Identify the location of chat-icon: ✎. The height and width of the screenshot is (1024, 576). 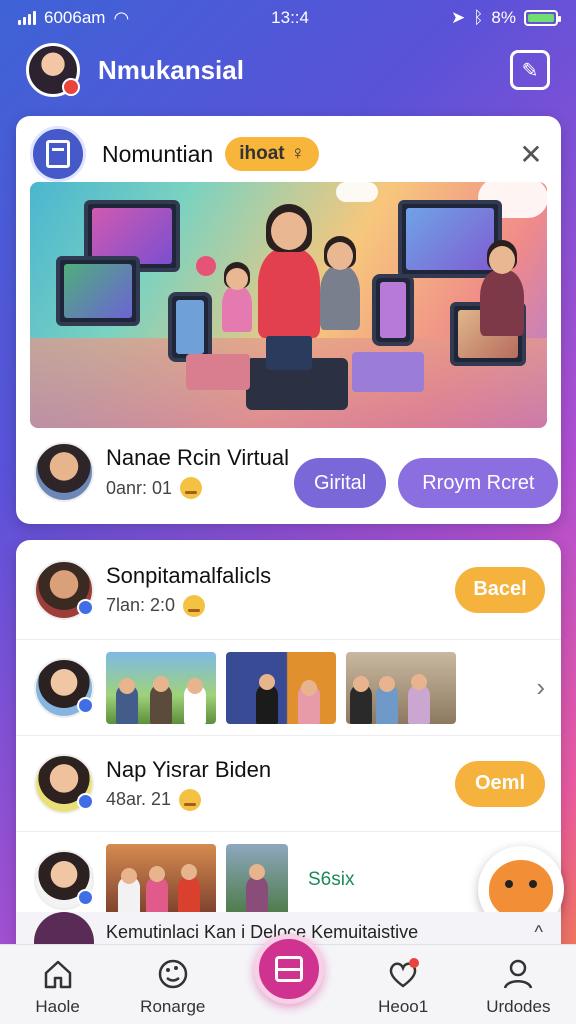
(530, 70).